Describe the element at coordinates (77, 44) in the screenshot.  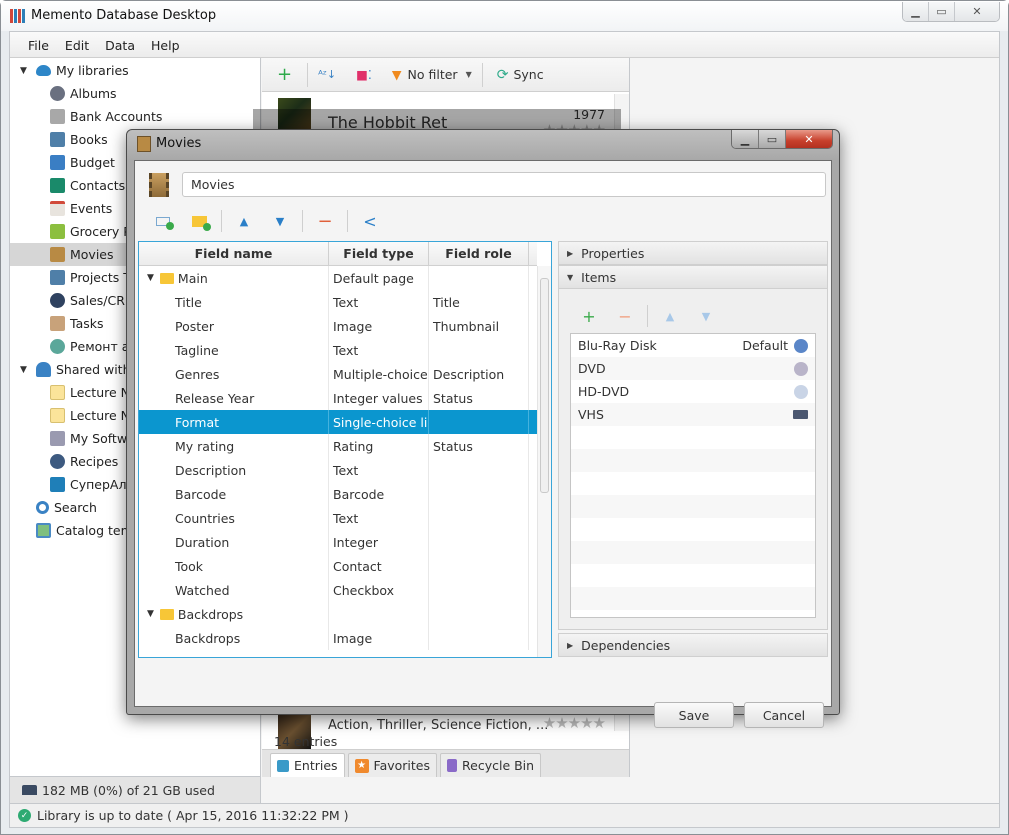
I see `menu-edit: Edit` at that location.